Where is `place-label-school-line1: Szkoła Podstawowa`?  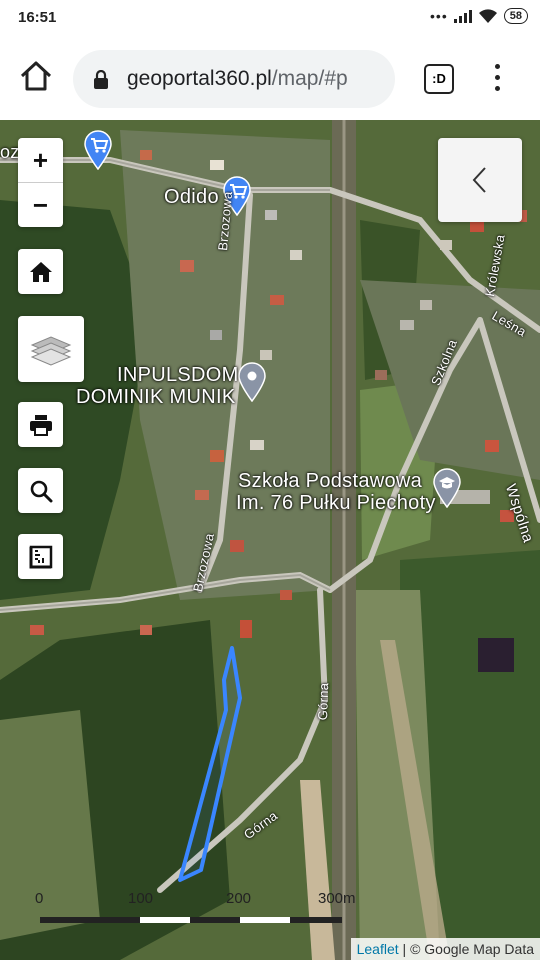 place-label-school-line1: Szkoła Podstawowa is located at coordinates (330, 481).